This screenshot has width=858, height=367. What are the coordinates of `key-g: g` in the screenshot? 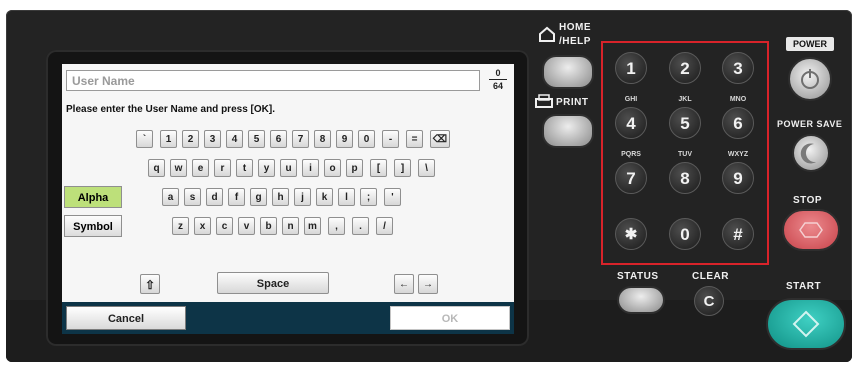 It's located at (258, 197).